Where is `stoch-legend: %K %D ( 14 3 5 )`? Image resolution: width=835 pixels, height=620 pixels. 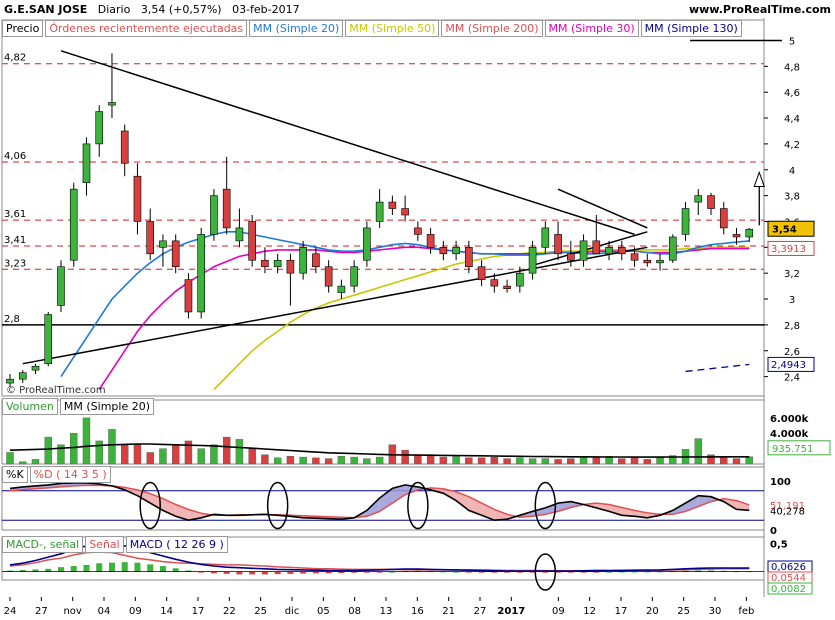 stoch-legend: %K %D ( 14 3 5 ) is located at coordinates (57, 474).